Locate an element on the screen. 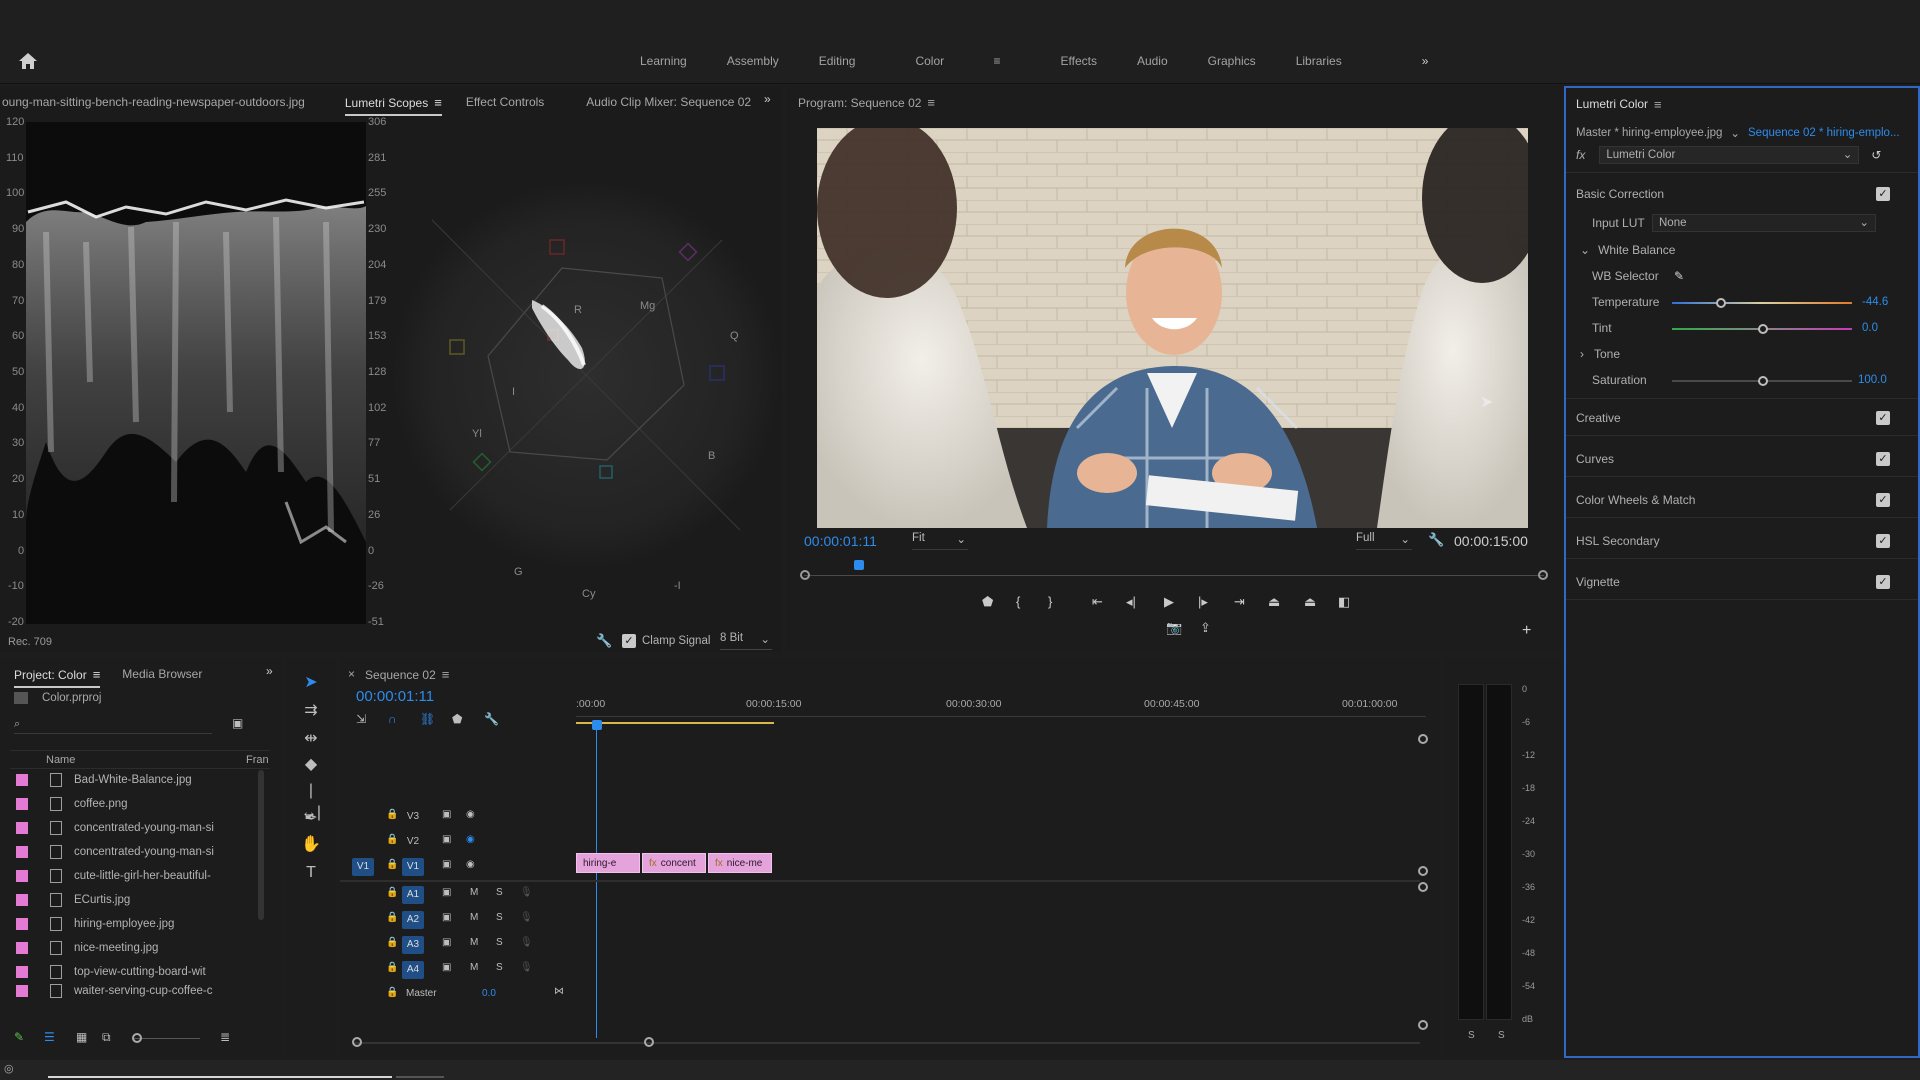  section-curves: Curves ✓ is located at coordinates (1741, 459).